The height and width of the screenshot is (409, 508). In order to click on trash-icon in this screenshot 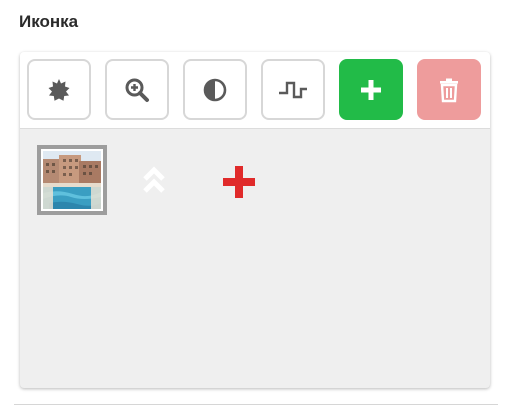, I will do `click(449, 90)`.